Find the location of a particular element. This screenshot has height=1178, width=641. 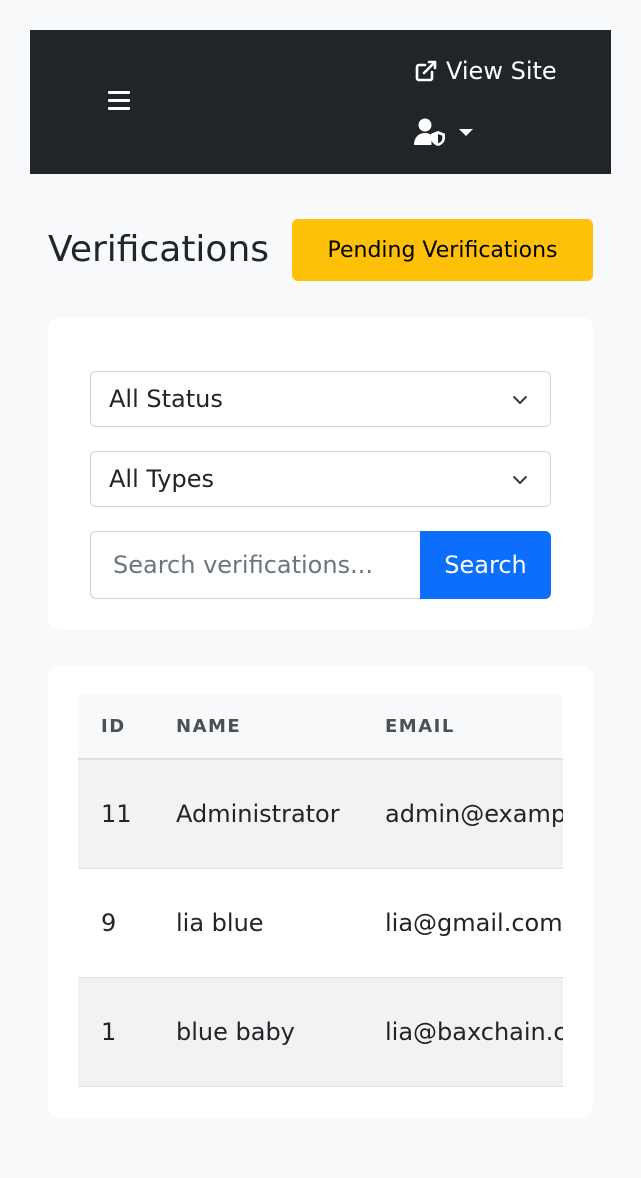

table-header-row: ID NAME EMAIL is located at coordinates (320, 727).